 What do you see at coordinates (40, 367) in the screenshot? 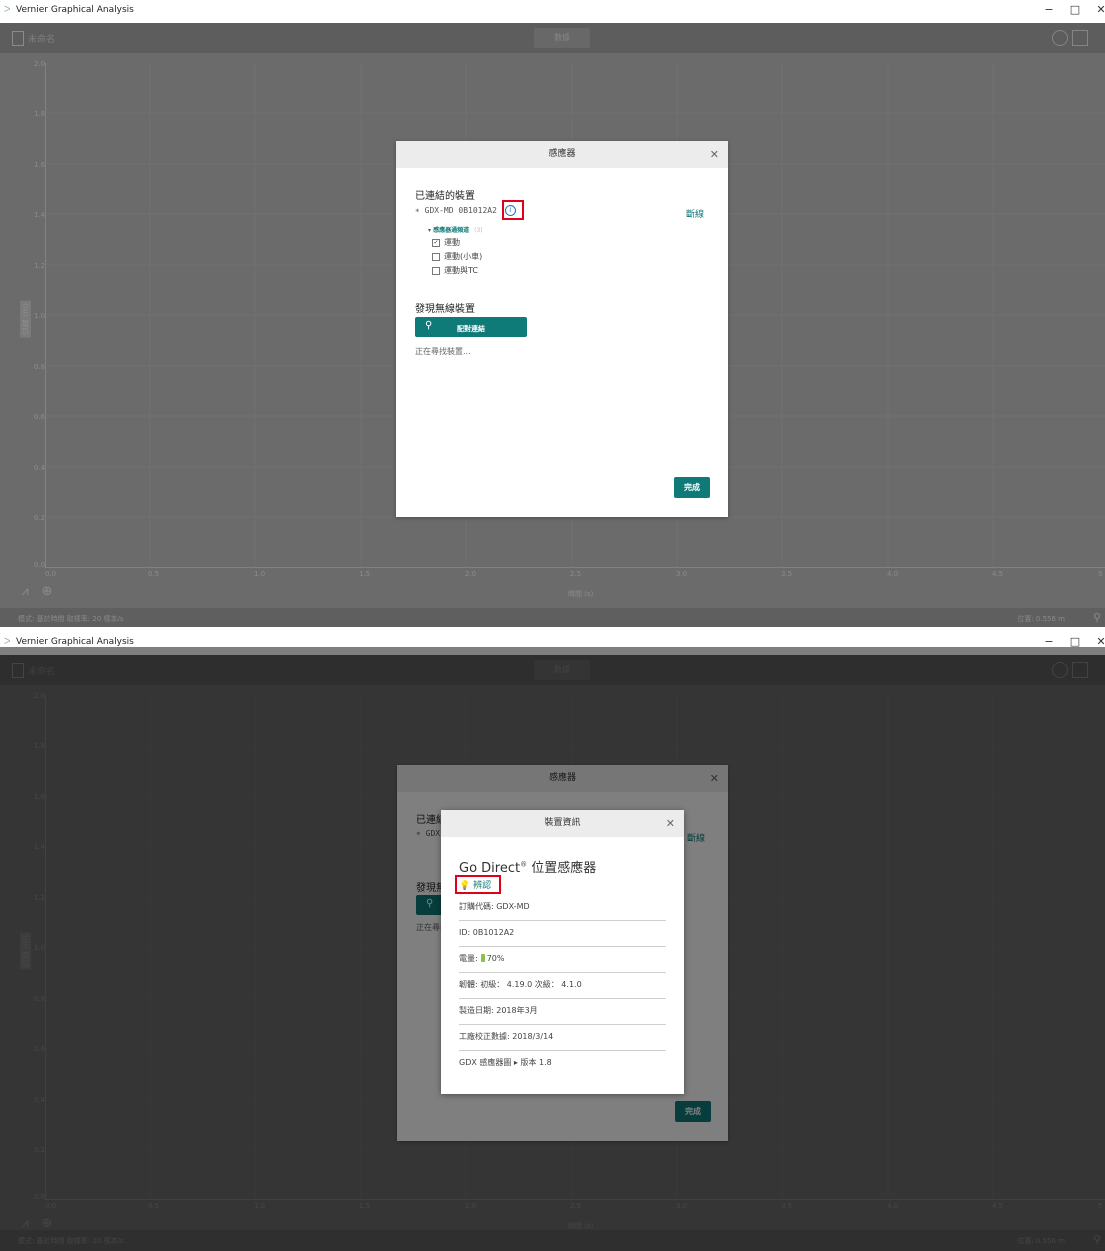
I see `y-tick: 0.8` at bounding box center [40, 367].